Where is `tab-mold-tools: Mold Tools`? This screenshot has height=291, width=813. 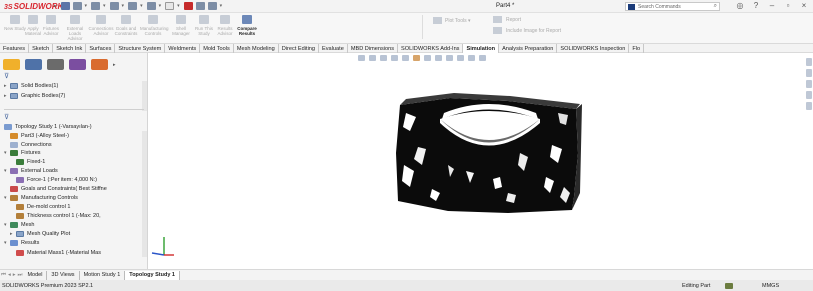 tab-mold-tools: Mold Tools is located at coordinates (217, 48).